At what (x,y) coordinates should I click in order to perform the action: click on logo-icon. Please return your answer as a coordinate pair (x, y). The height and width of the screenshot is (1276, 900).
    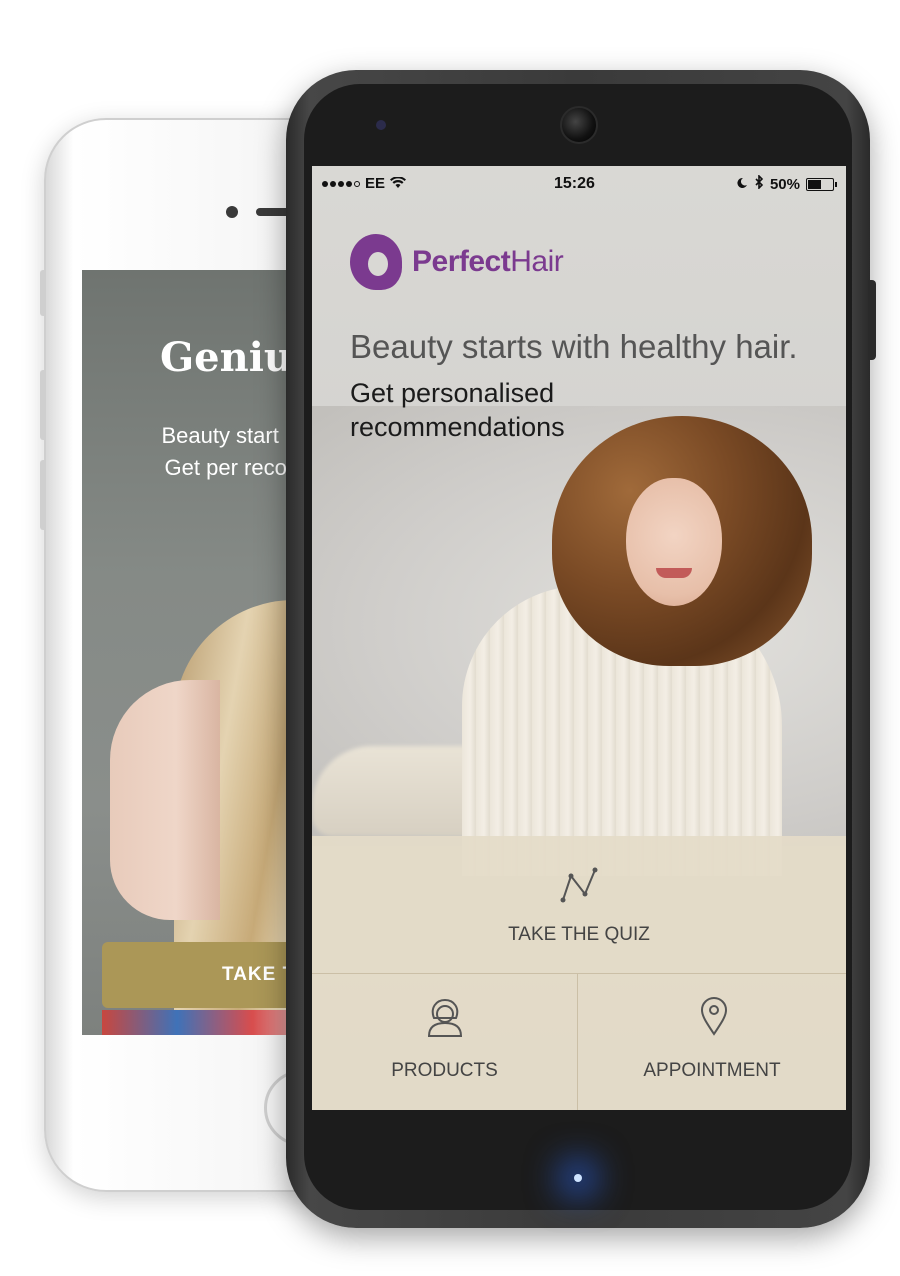
    Looking at the image, I should click on (376, 262).